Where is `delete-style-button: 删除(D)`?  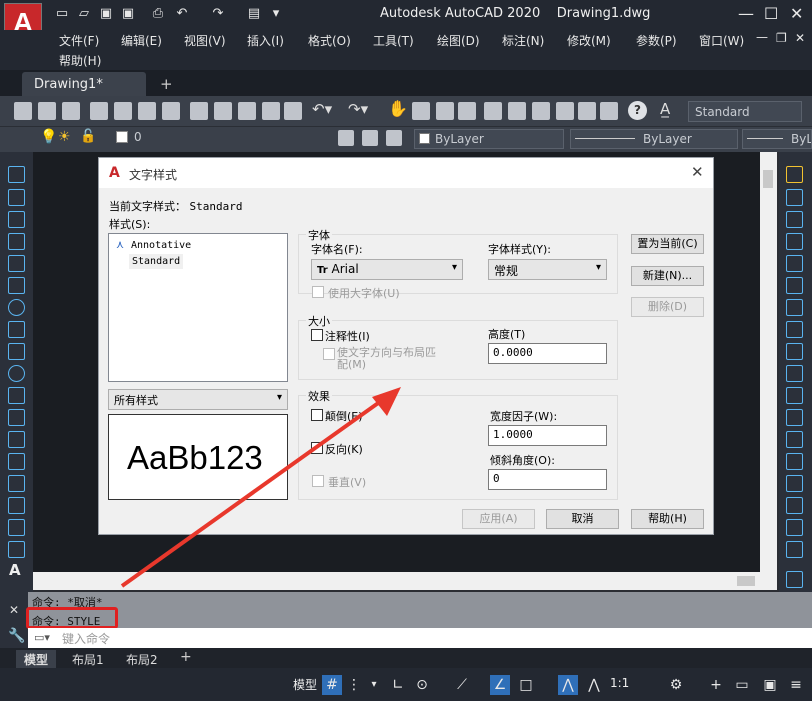
delete-style-button: 删除(D) is located at coordinates (667, 307).